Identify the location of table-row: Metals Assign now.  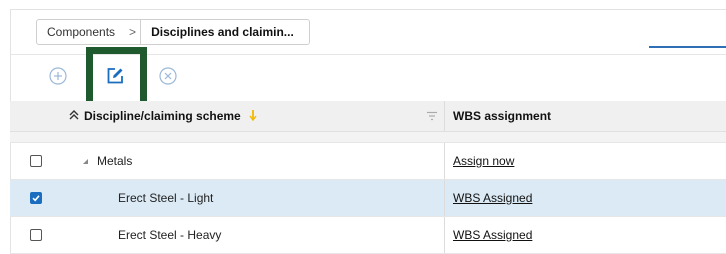
(368, 161).